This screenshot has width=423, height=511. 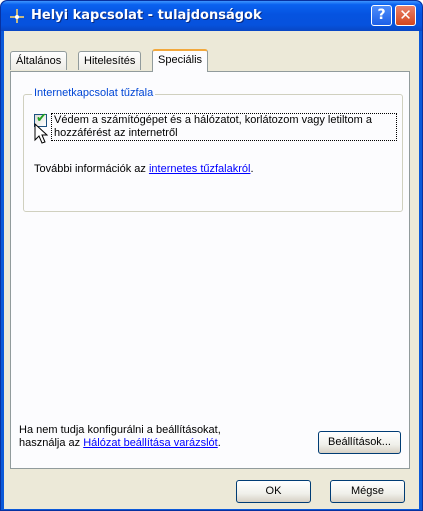 What do you see at coordinates (110, 60) in the screenshot?
I see `tab-authentication: Hitelesítés` at bounding box center [110, 60].